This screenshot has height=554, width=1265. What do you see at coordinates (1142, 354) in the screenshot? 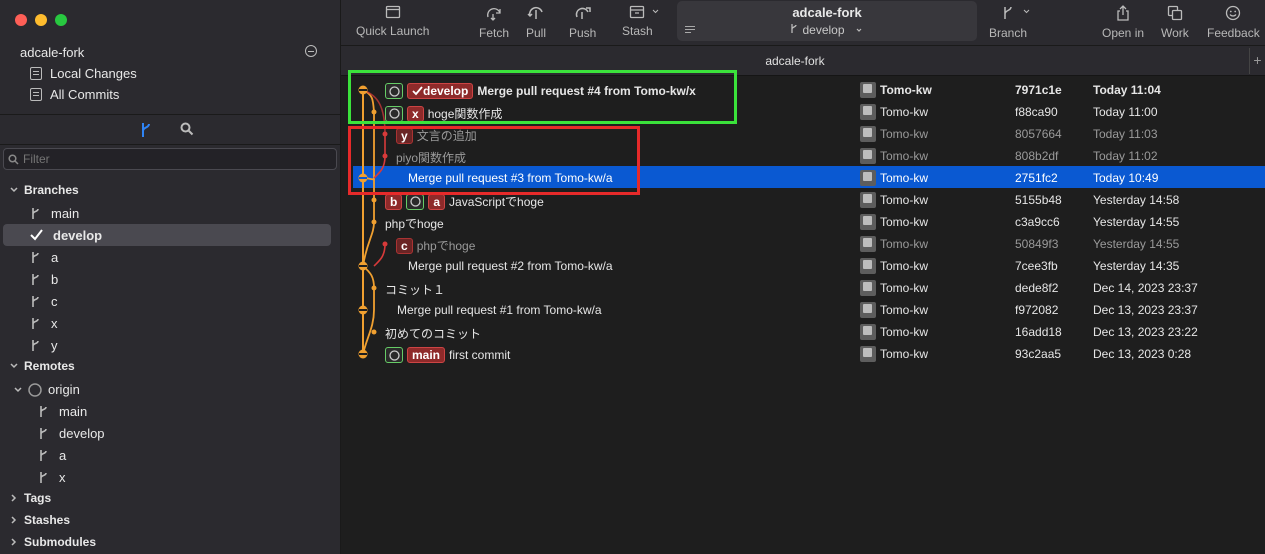
I see `commit-date: Dec 13, 2023 0:28` at bounding box center [1142, 354].